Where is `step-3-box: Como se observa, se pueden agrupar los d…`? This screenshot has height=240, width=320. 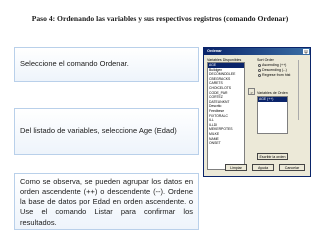
step-3-box: Como se observa, se pueden agrupar los d… is located at coordinates (106, 201).